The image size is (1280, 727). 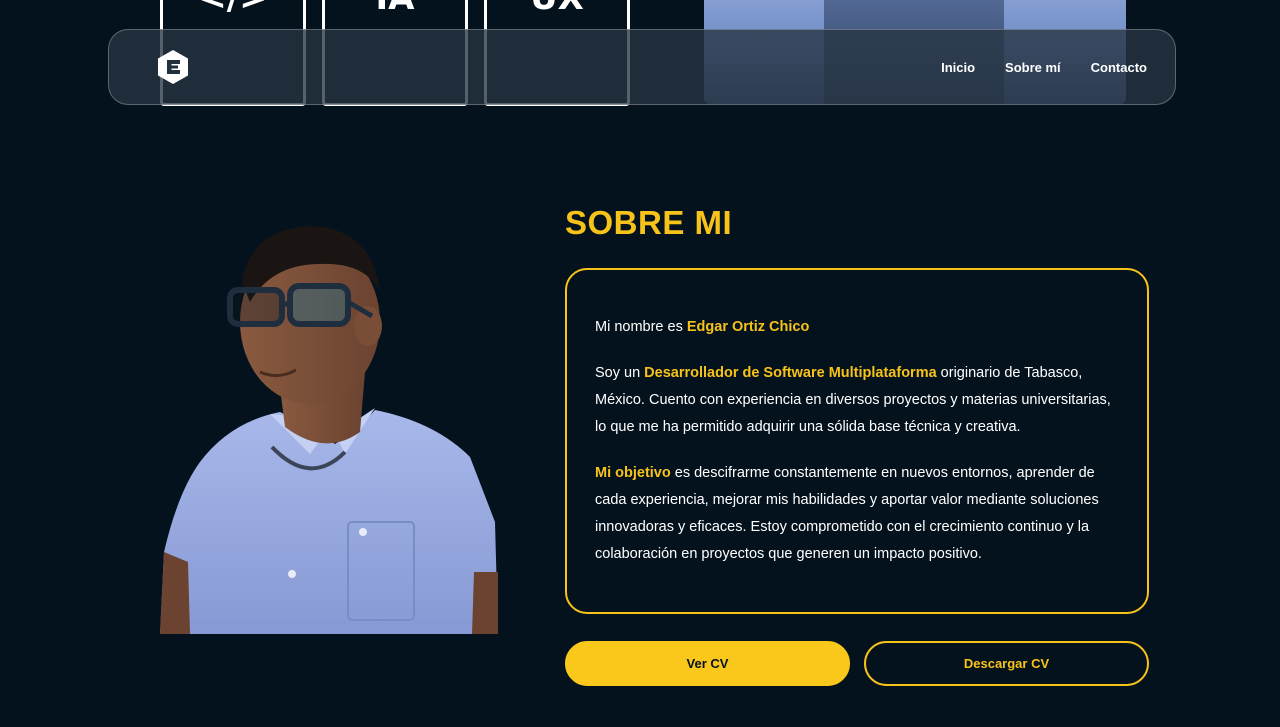 I want to click on section-title: SOBRE MI, so click(x=649, y=222).